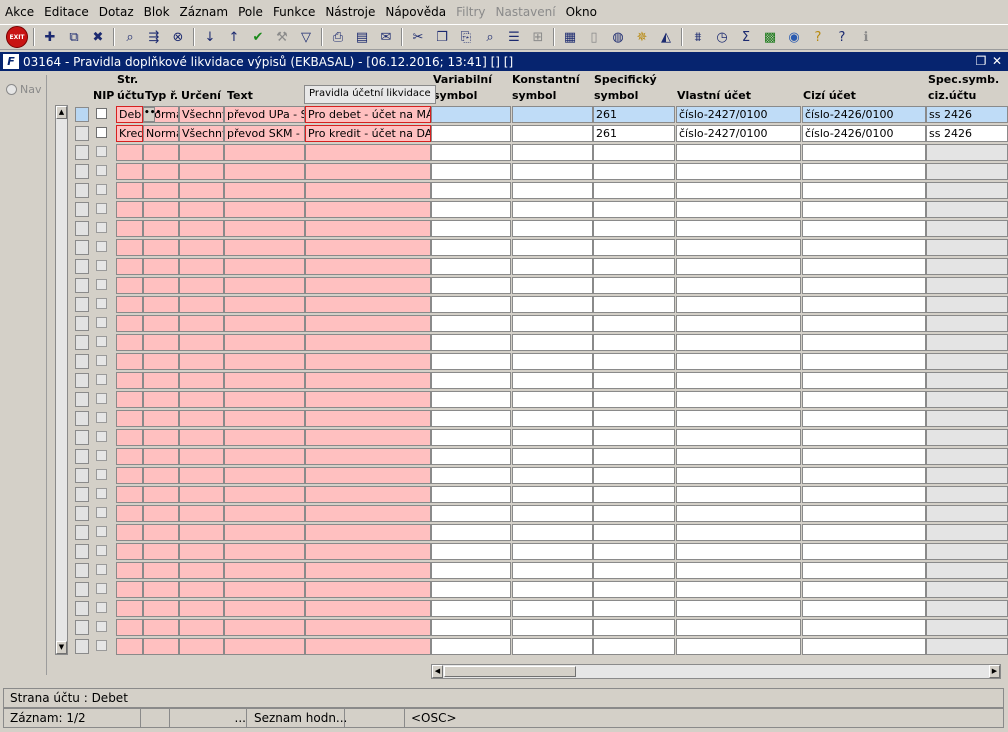 The width and height of the screenshot is (1008, 732). Describe the element at coordinates (116, 12) in the screenshot. I see `menu-item-2: Dotaz` at that location.